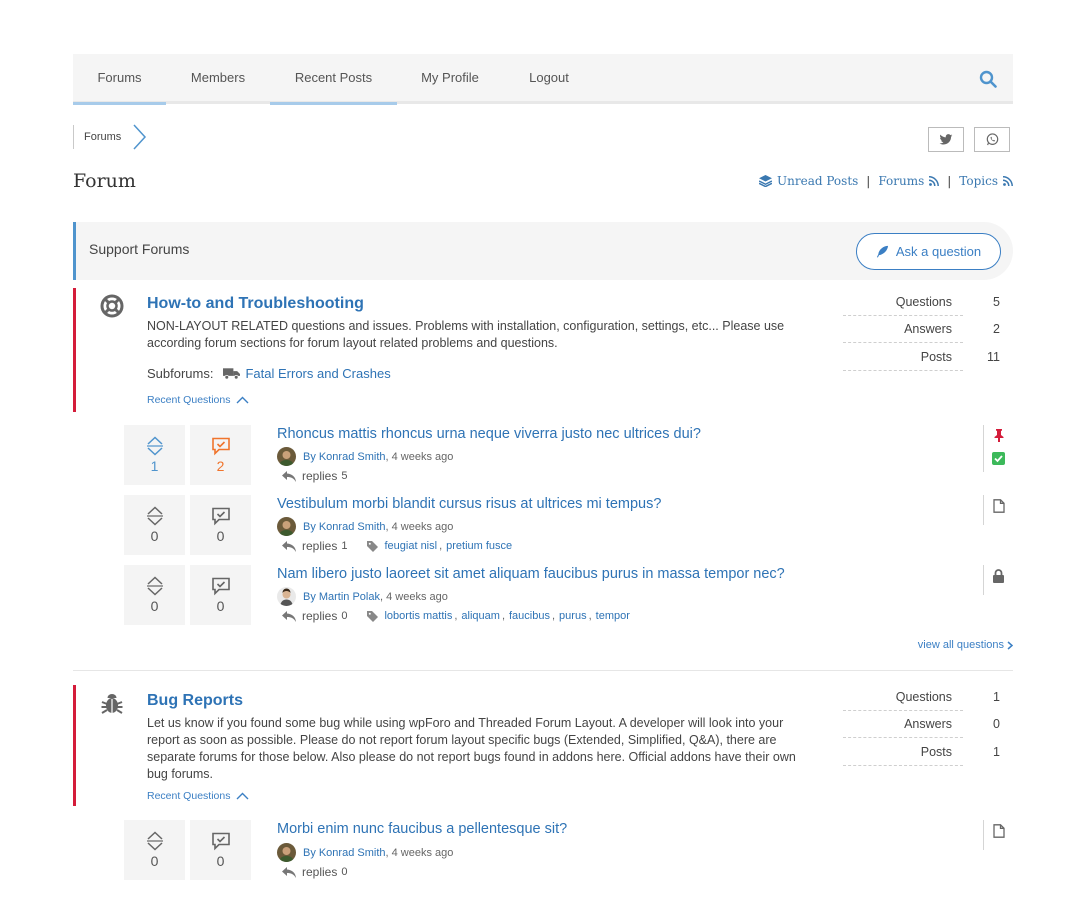 This screenshot has width=1085, height=902. What do you see at coordinates (139, 137) in the screenshot?
I see `chevron-right-icon` at bounding box center [139, 137].